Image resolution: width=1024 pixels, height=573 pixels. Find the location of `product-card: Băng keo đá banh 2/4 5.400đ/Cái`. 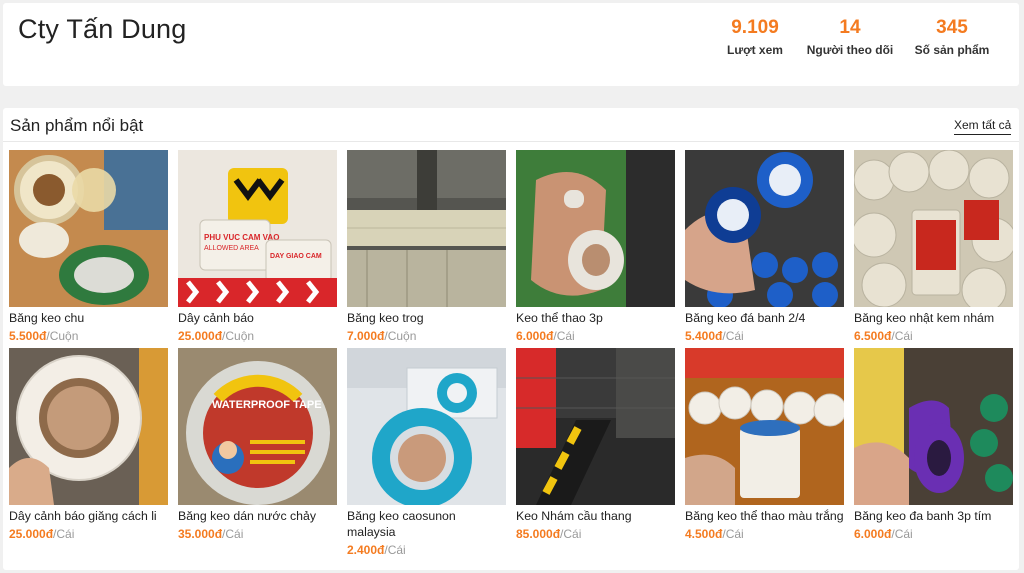

product-card: Băng keo đá banh 2/4 5.400đ/Cái is located at coordinates (764, 247).